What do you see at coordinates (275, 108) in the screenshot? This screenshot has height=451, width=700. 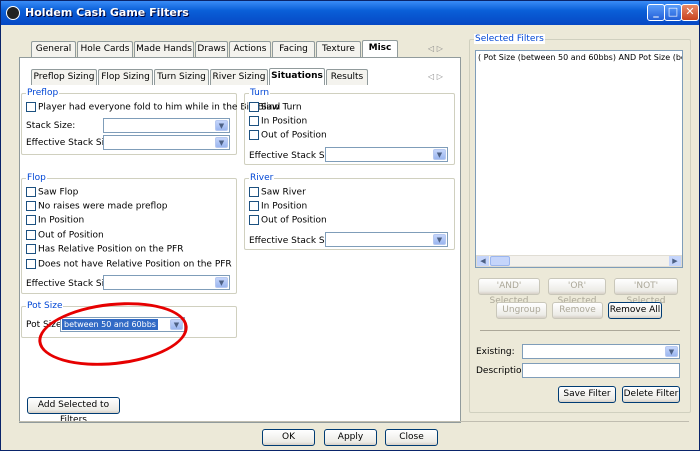 I see `checkbox-saw-turn: Saw Turn` at bounding box center [275, 108].